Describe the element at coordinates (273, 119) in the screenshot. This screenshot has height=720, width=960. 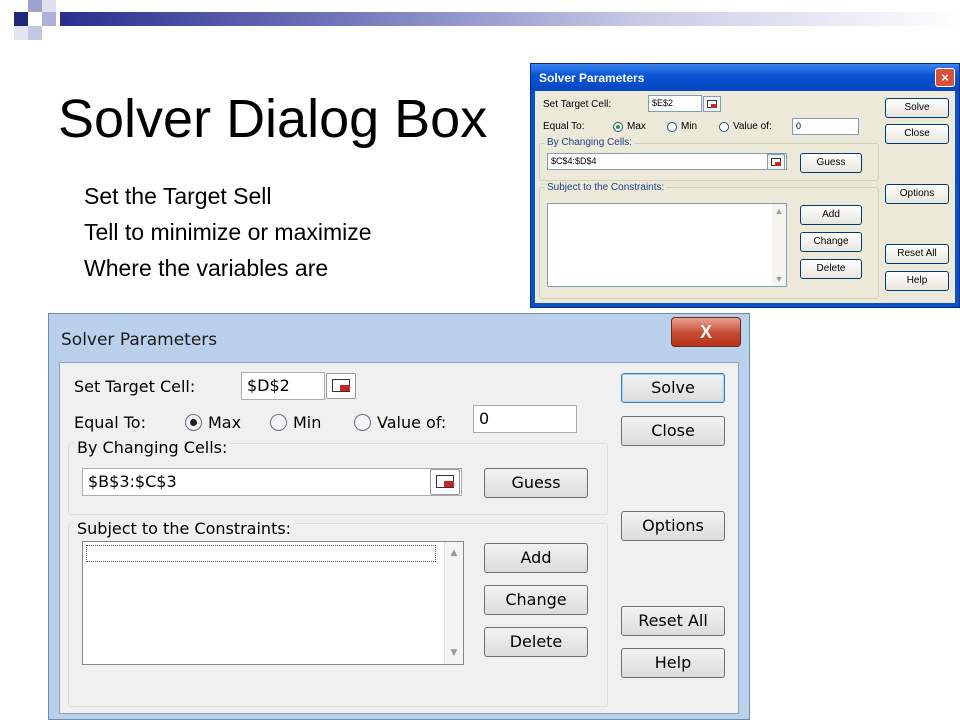
I see `slide-title: Solver Dialog Box` at that location.